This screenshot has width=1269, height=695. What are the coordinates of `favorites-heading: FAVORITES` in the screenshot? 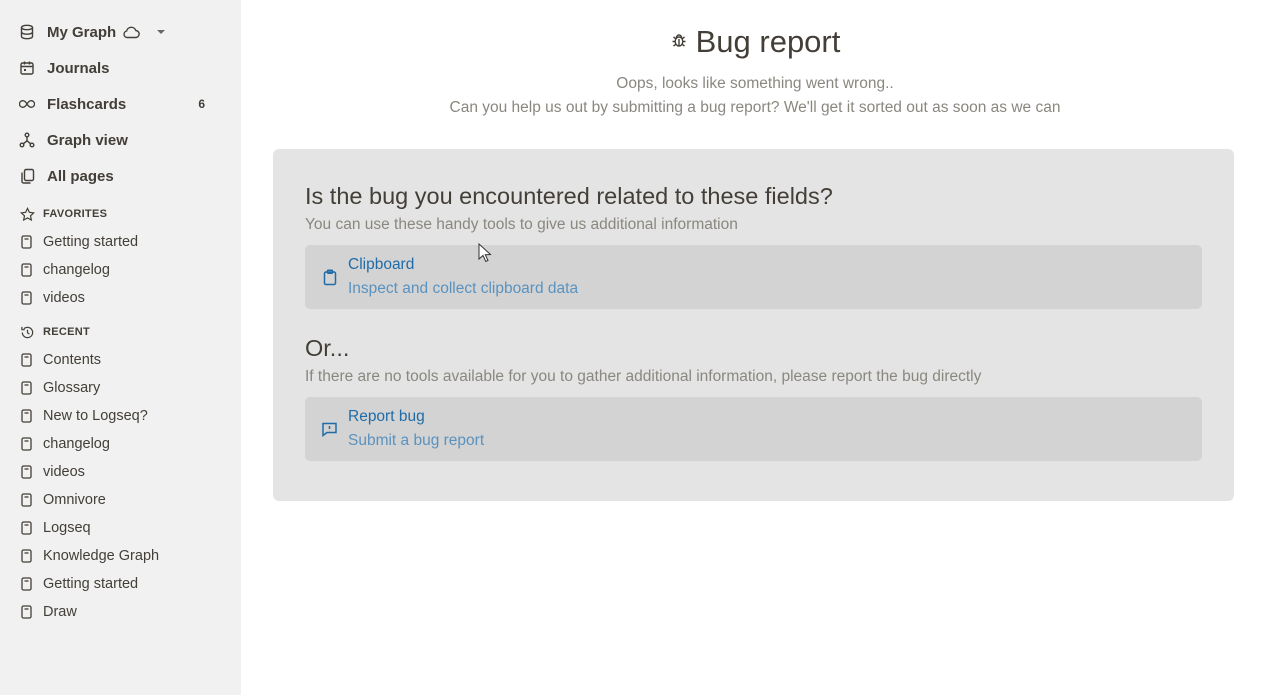 It's located at (120, 214).